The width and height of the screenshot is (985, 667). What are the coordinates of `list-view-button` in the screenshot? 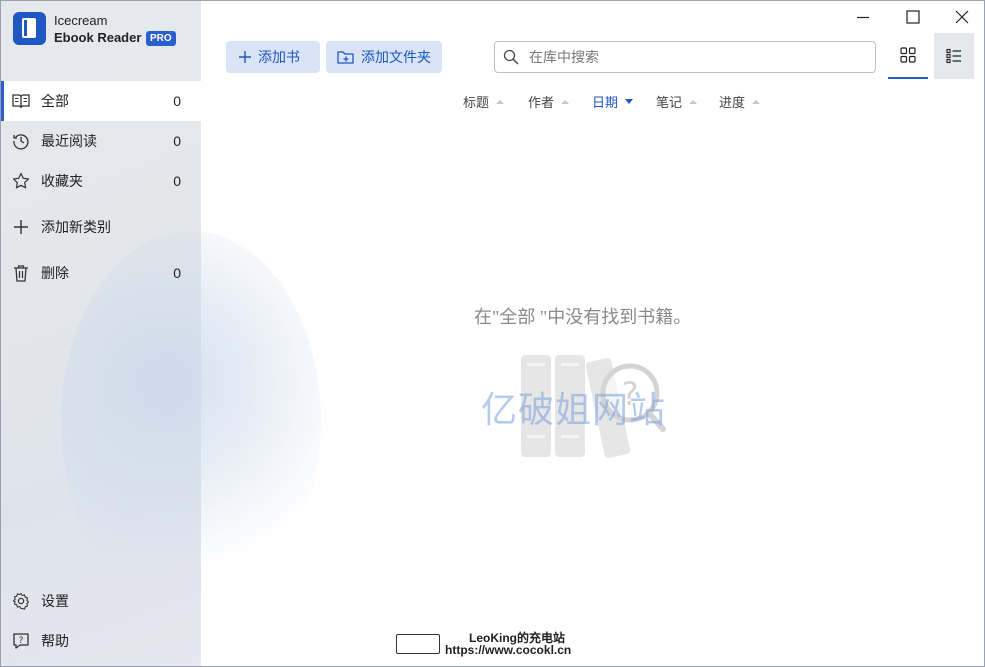 It's located at (954, 56).